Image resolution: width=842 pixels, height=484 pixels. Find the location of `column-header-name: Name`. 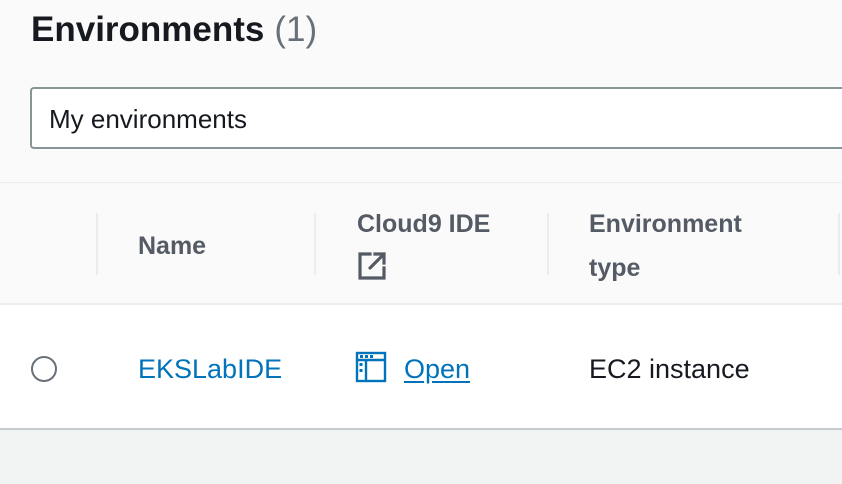

column-header-name: Name is located at coordinates (172, 246).